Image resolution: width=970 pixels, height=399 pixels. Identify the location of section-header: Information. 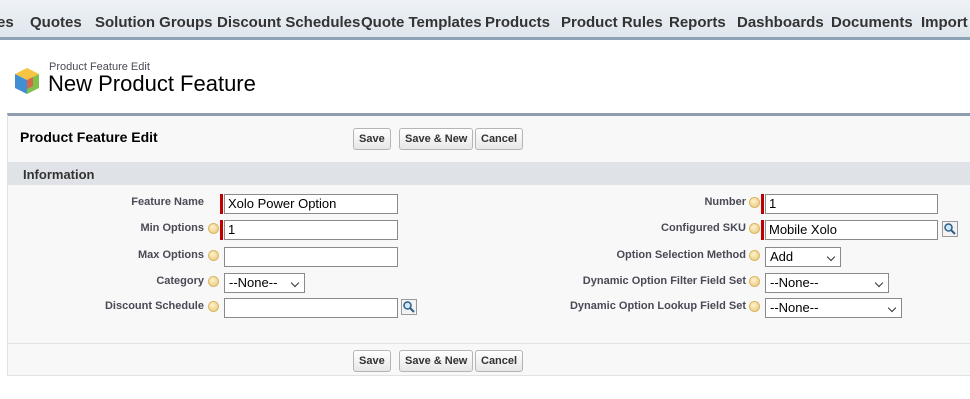
(489, 173).